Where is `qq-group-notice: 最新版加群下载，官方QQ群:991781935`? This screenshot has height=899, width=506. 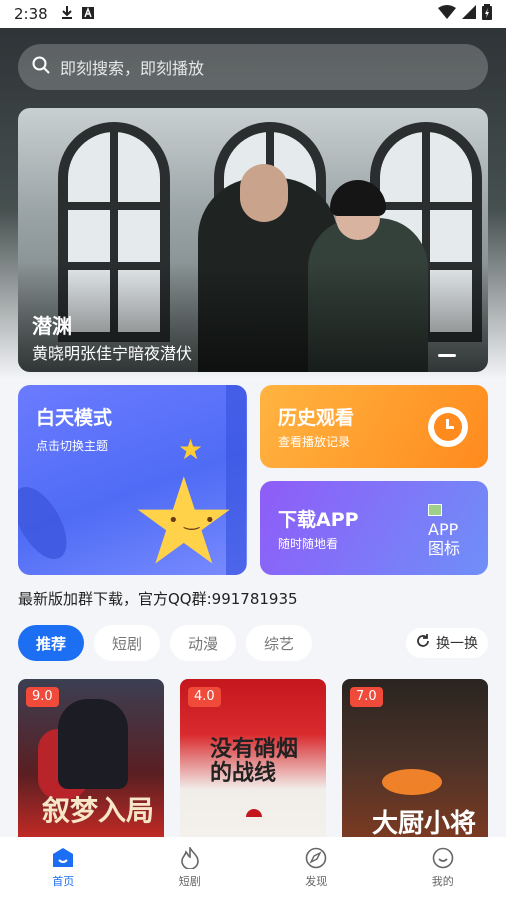 qq-group-notice: 最新版加群下载，官方QQ群:991781935 is located at coordinates (158, 599).